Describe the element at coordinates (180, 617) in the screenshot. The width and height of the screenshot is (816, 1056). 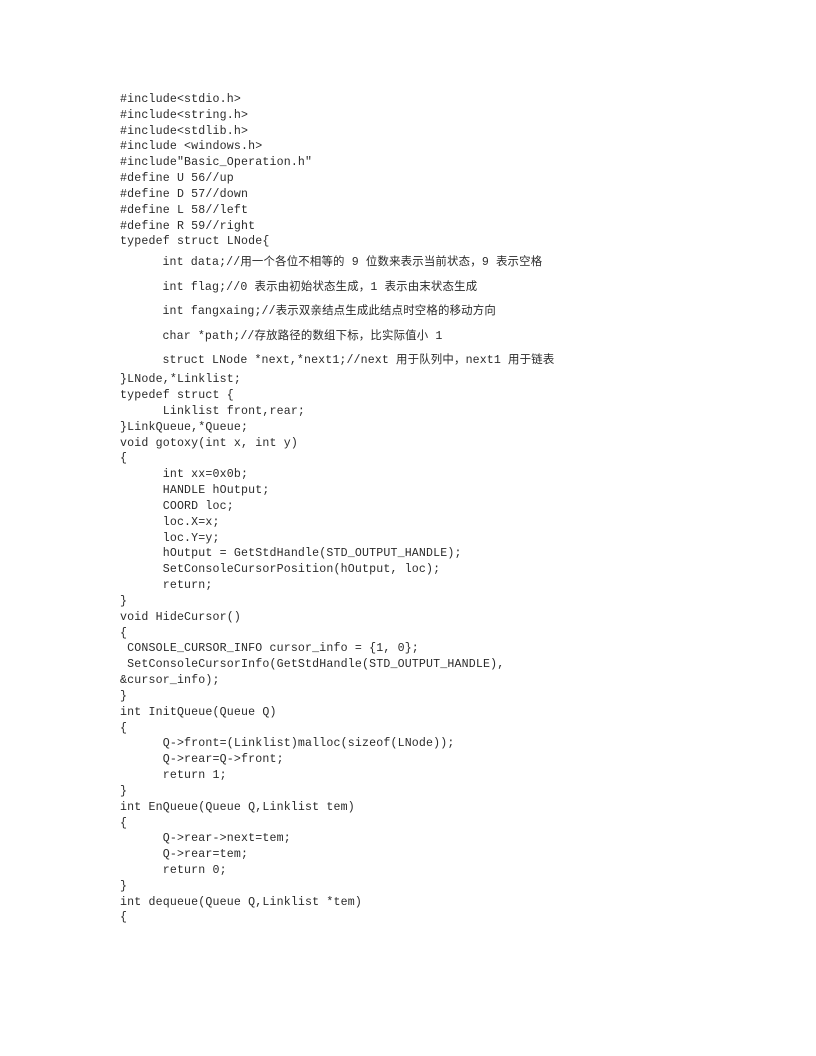
I see `code-line: void HideCursor()` at that location.